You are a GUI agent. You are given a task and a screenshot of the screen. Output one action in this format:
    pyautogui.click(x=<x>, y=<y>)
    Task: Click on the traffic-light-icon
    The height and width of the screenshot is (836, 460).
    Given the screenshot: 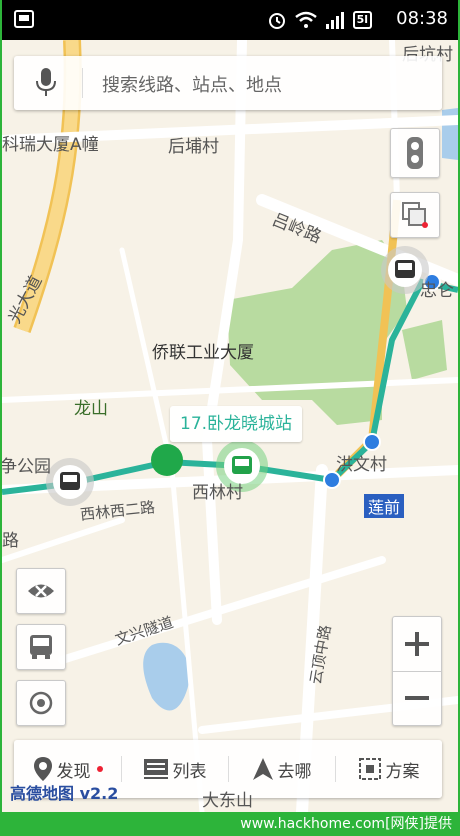 What is the action you would take?
    pyautogui.click(x=415, y=153)
    